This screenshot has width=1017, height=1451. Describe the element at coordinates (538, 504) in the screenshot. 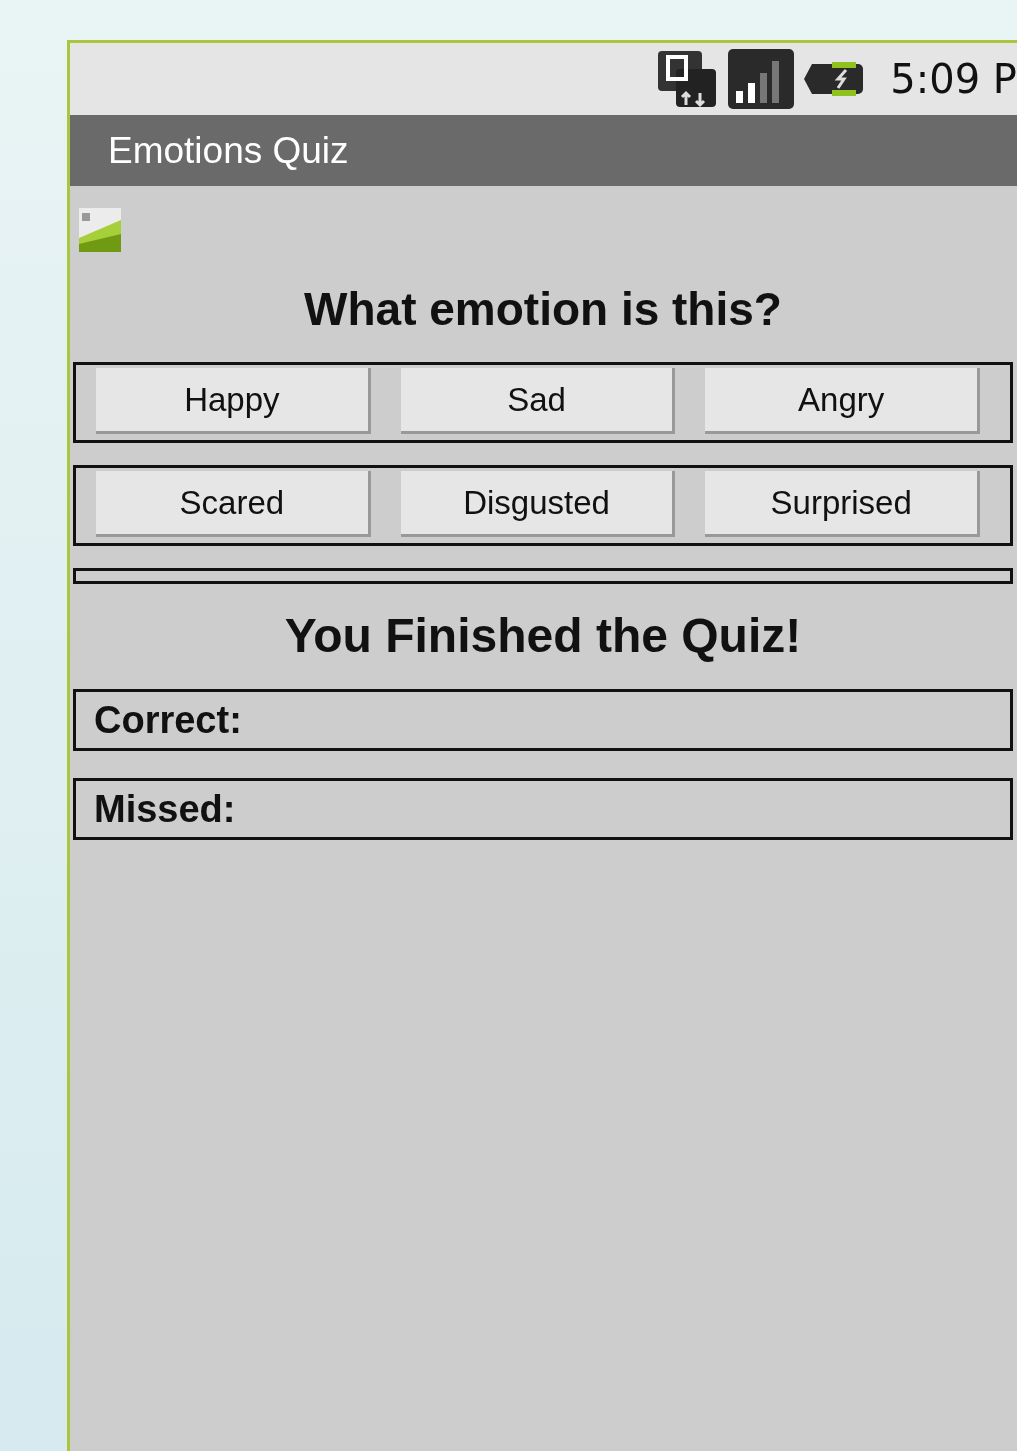

I see `answer-button: Disgusted` at that location.